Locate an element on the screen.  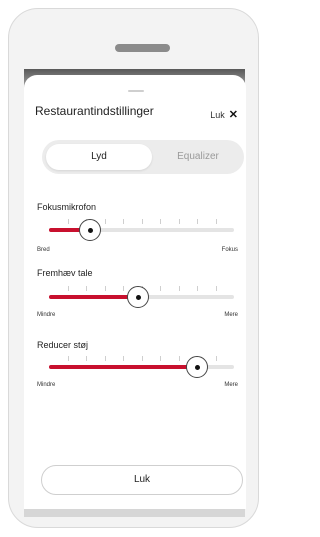
slider-max-label-reduce-noise: Mere is located at coordinates (231, 385).